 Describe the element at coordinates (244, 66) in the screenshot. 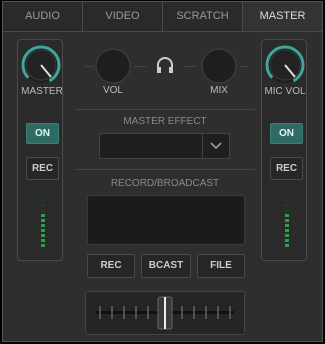

I see `mix-right-tick` at that location.